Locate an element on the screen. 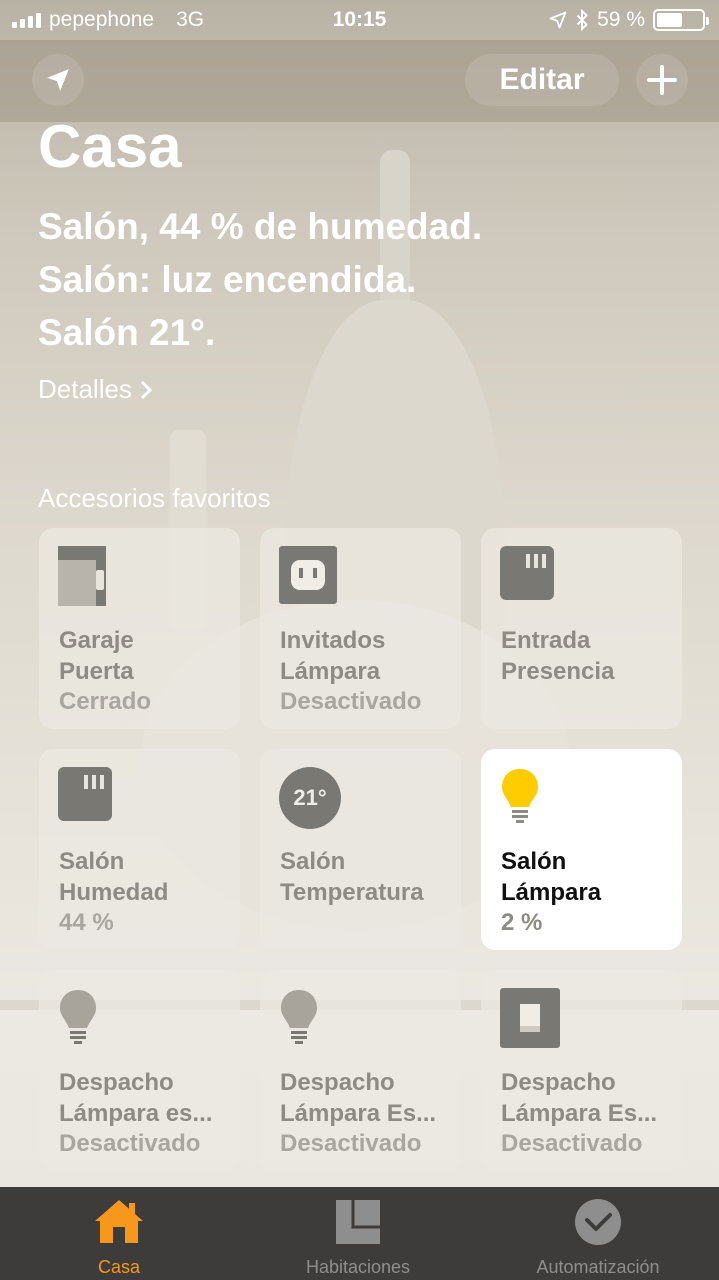  details-link: Detalles is located at coordinates (95, 389).